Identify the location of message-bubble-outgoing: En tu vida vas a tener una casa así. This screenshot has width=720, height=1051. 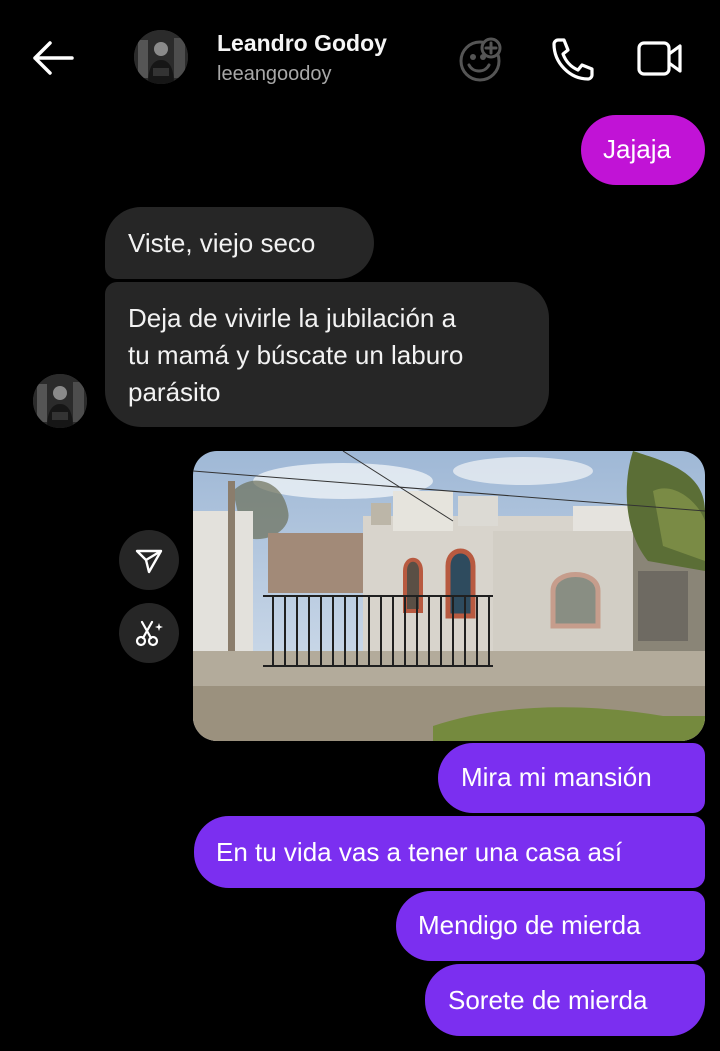
(449, 852).